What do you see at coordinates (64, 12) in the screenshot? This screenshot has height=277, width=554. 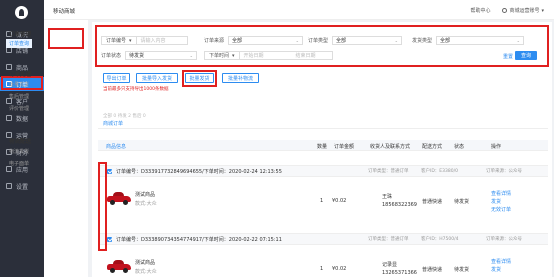 I see `header-title: 移动商城` at bounding box center [64, 12].